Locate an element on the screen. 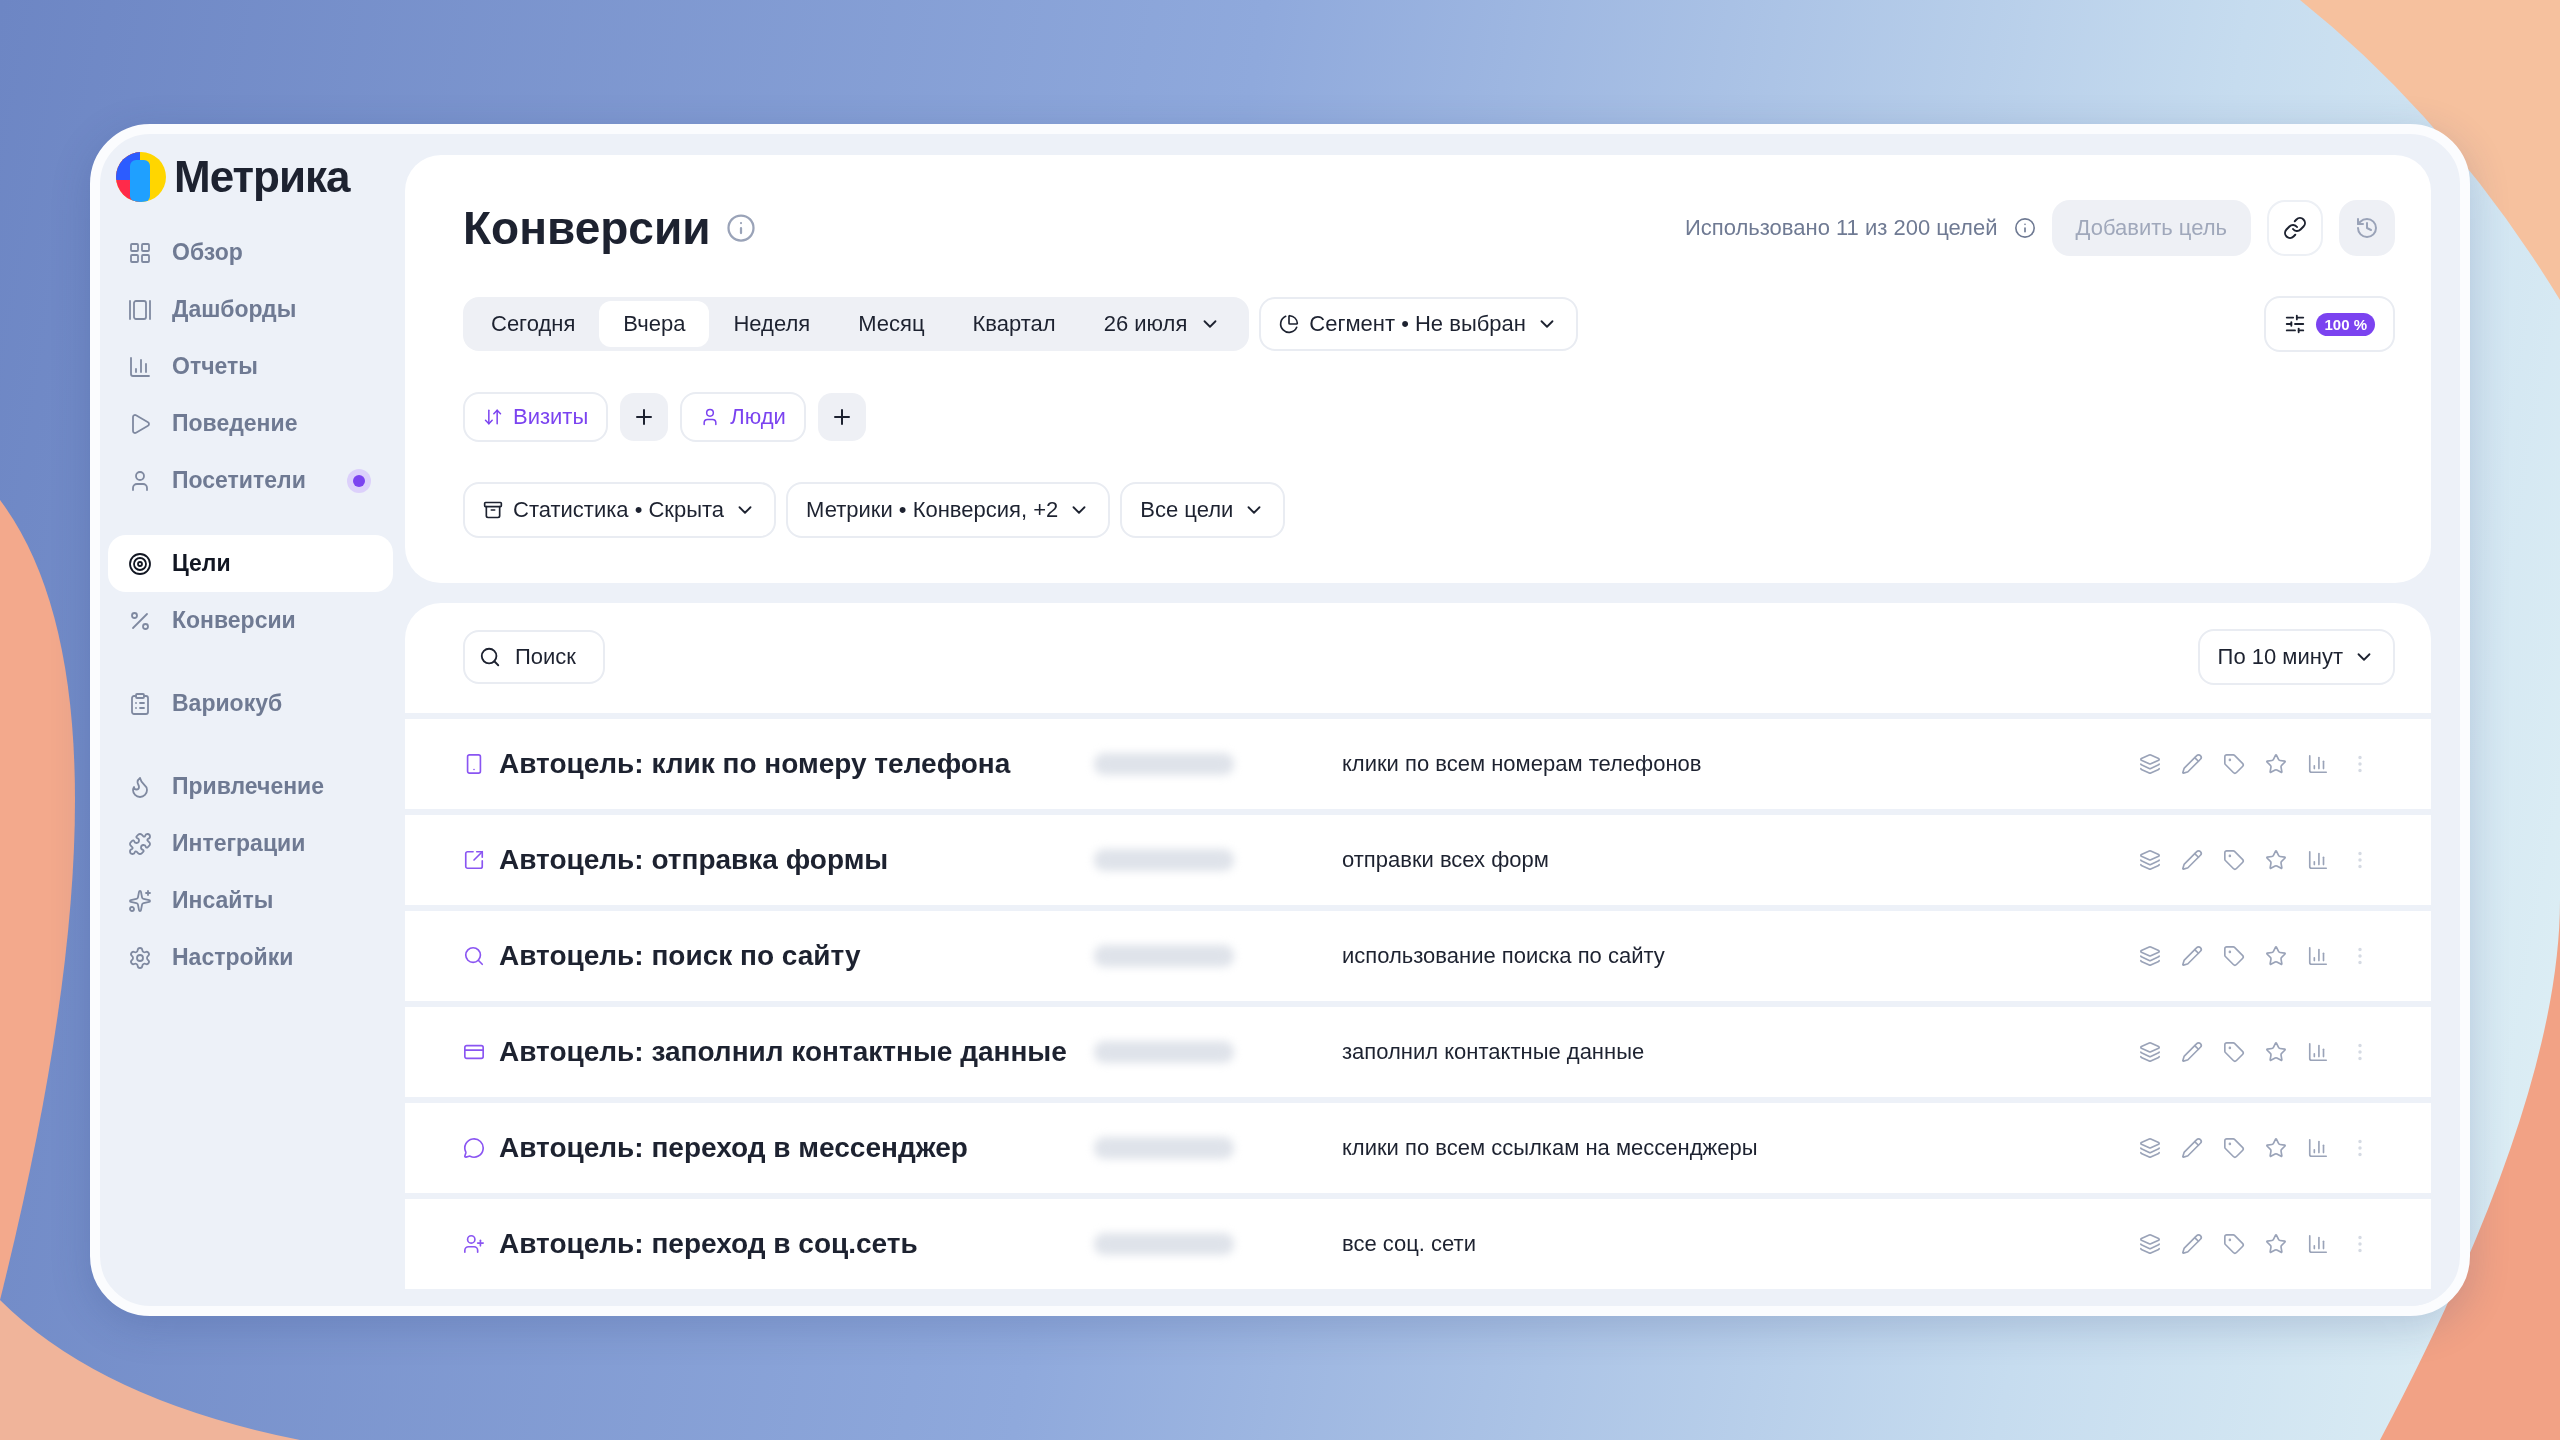 The width and height of the screenshot is (2560, 1440). sidebar-item: Инсайты is located at coordinates (250, 900).